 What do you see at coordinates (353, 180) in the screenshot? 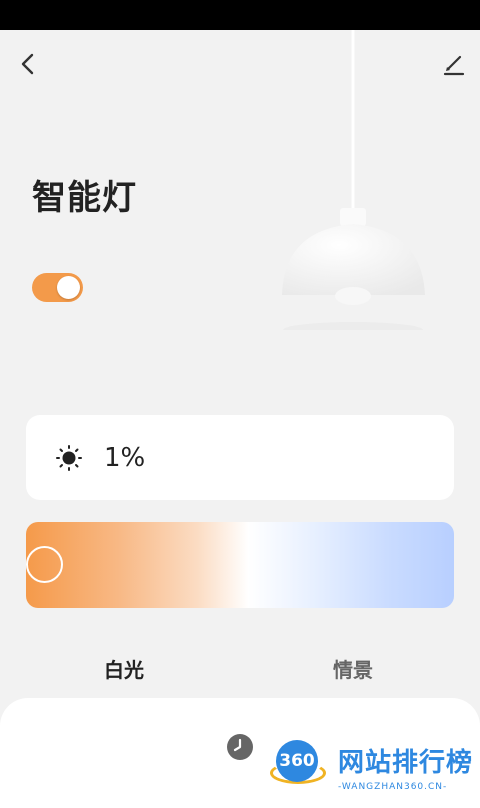
I see `pendant-lamp-illustration` at bounding box center [353, 180].